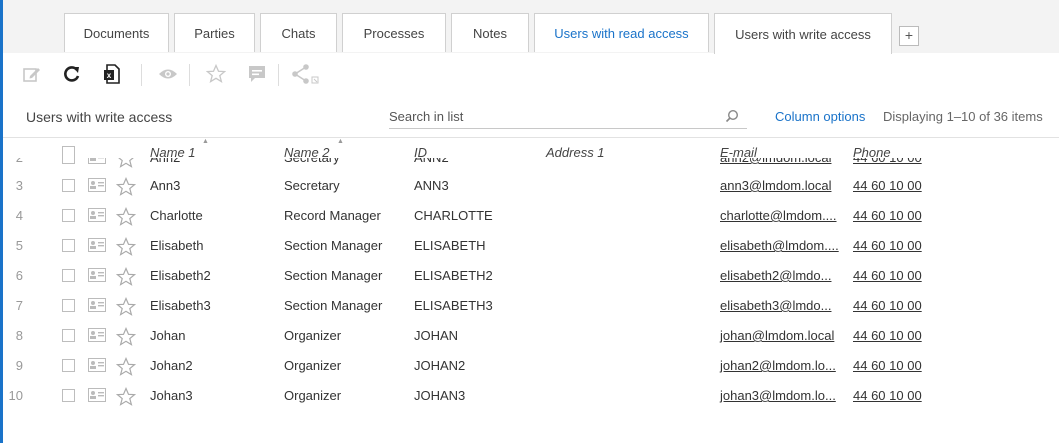 This screenshot has height=443, width=1059. Describe the element at coordinates (257, 74) in the screenshot. I see `comment-icon` at that location.